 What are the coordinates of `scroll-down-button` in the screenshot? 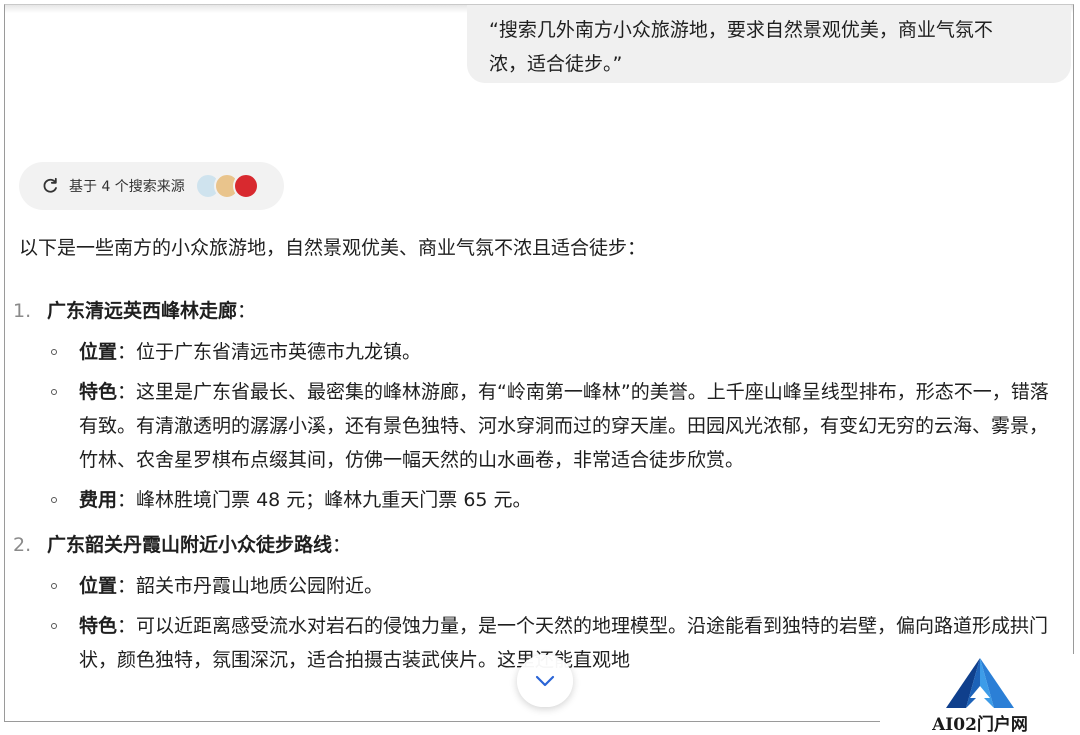 It's located at (545, 681).